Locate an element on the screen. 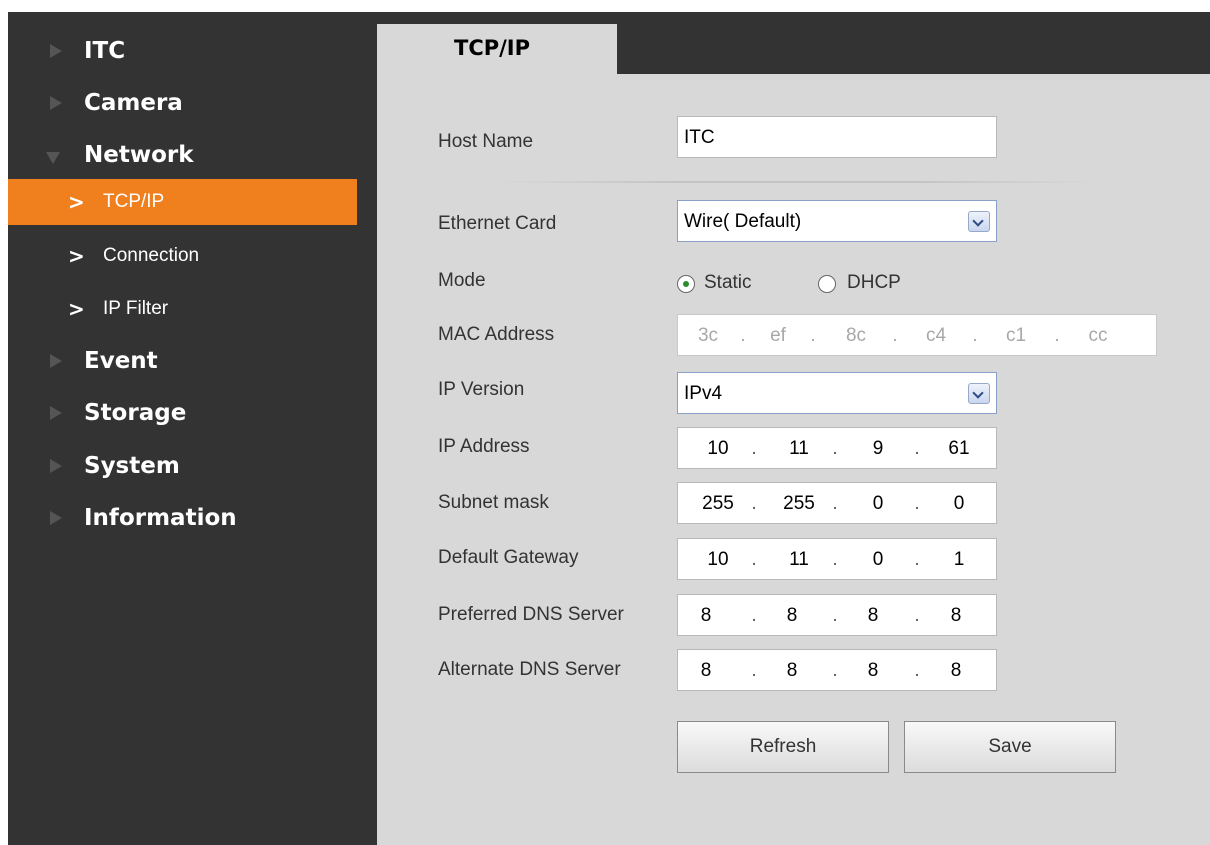  sidebar-item-label: Event is located at coordinates (121, 361).